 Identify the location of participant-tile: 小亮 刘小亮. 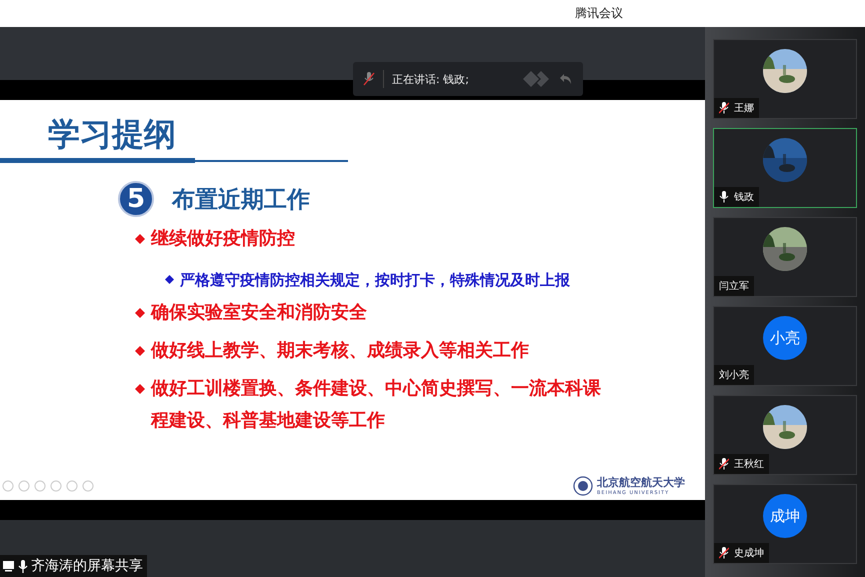
(785, 346).